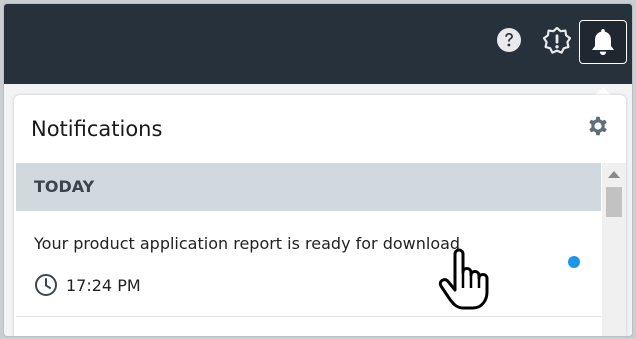  I want to click on notifications-bell-button, so click(603, 42).